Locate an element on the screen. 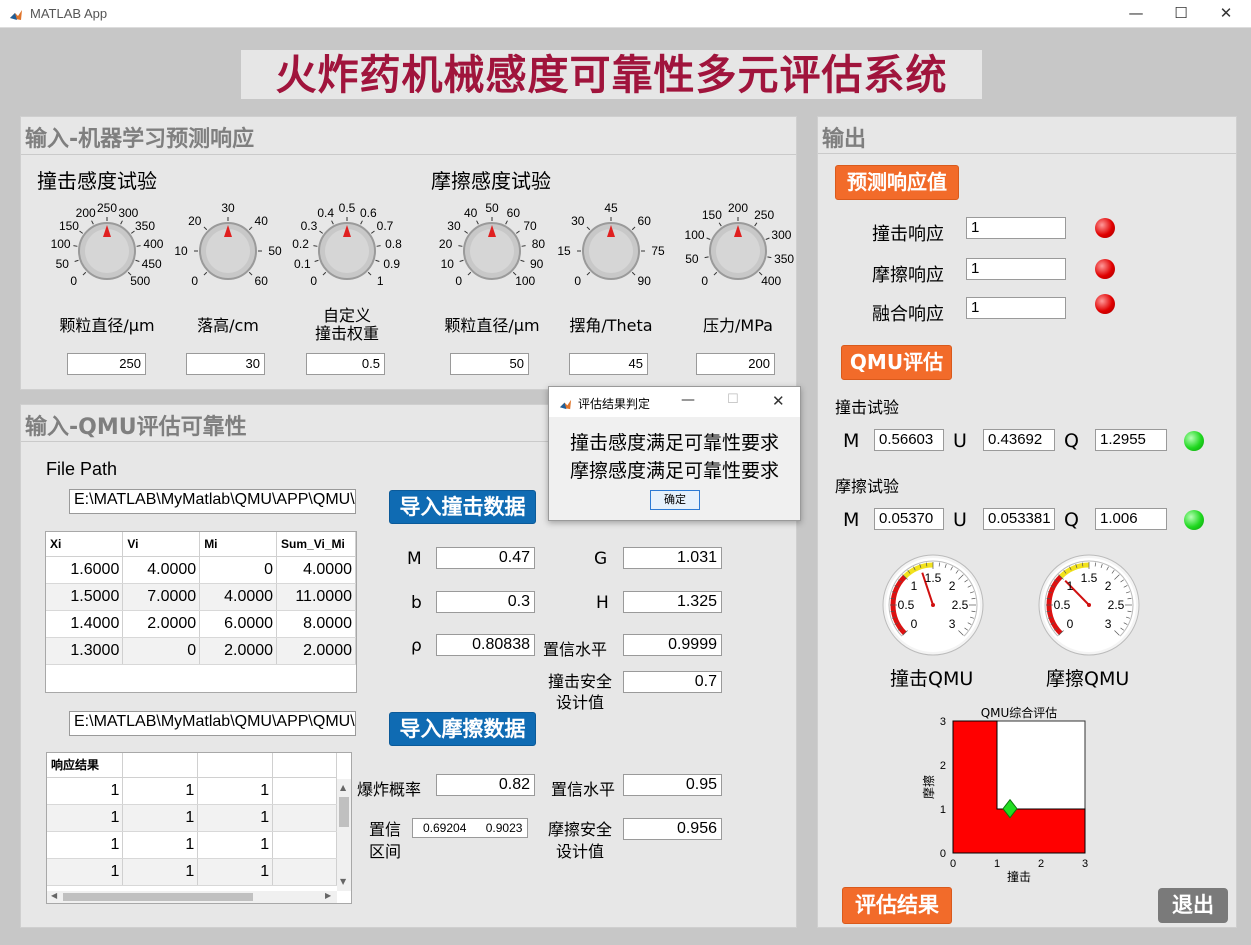  table-row: 1.5000 7.0000 4.0000 11.0000 is located at coordinates (201, 597).